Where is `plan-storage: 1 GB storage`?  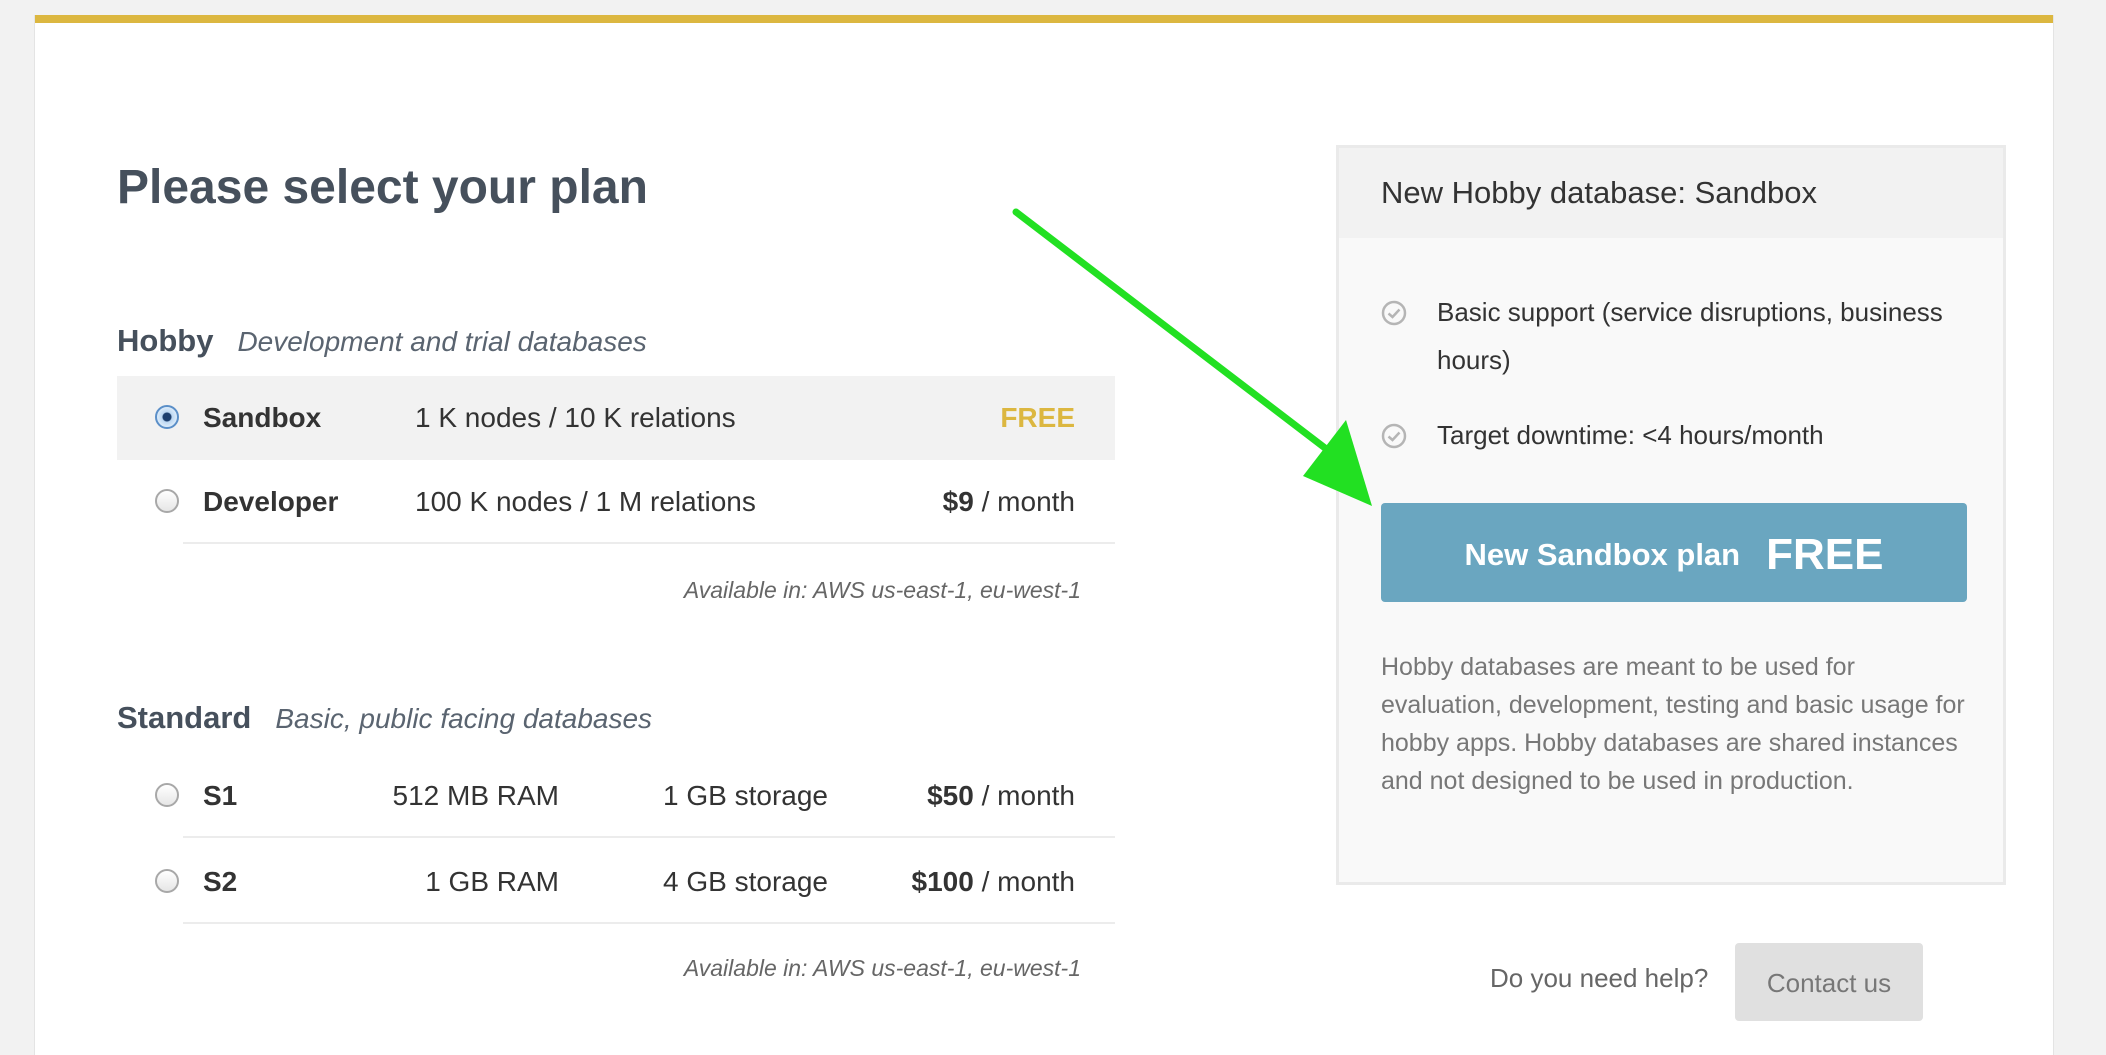 plan-storage: 1 GB storage is located at coordinates (745, 795).